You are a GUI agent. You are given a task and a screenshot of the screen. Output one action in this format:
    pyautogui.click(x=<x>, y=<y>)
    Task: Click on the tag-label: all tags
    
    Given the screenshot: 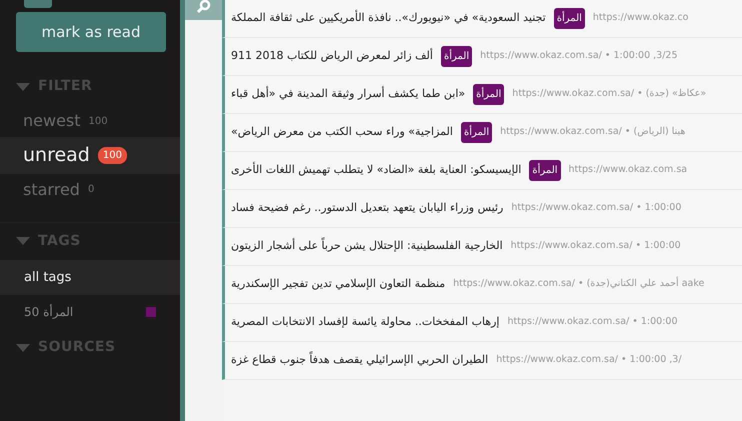 What is the action you would take?
    pyautogui.click(x=48, y=277)
    